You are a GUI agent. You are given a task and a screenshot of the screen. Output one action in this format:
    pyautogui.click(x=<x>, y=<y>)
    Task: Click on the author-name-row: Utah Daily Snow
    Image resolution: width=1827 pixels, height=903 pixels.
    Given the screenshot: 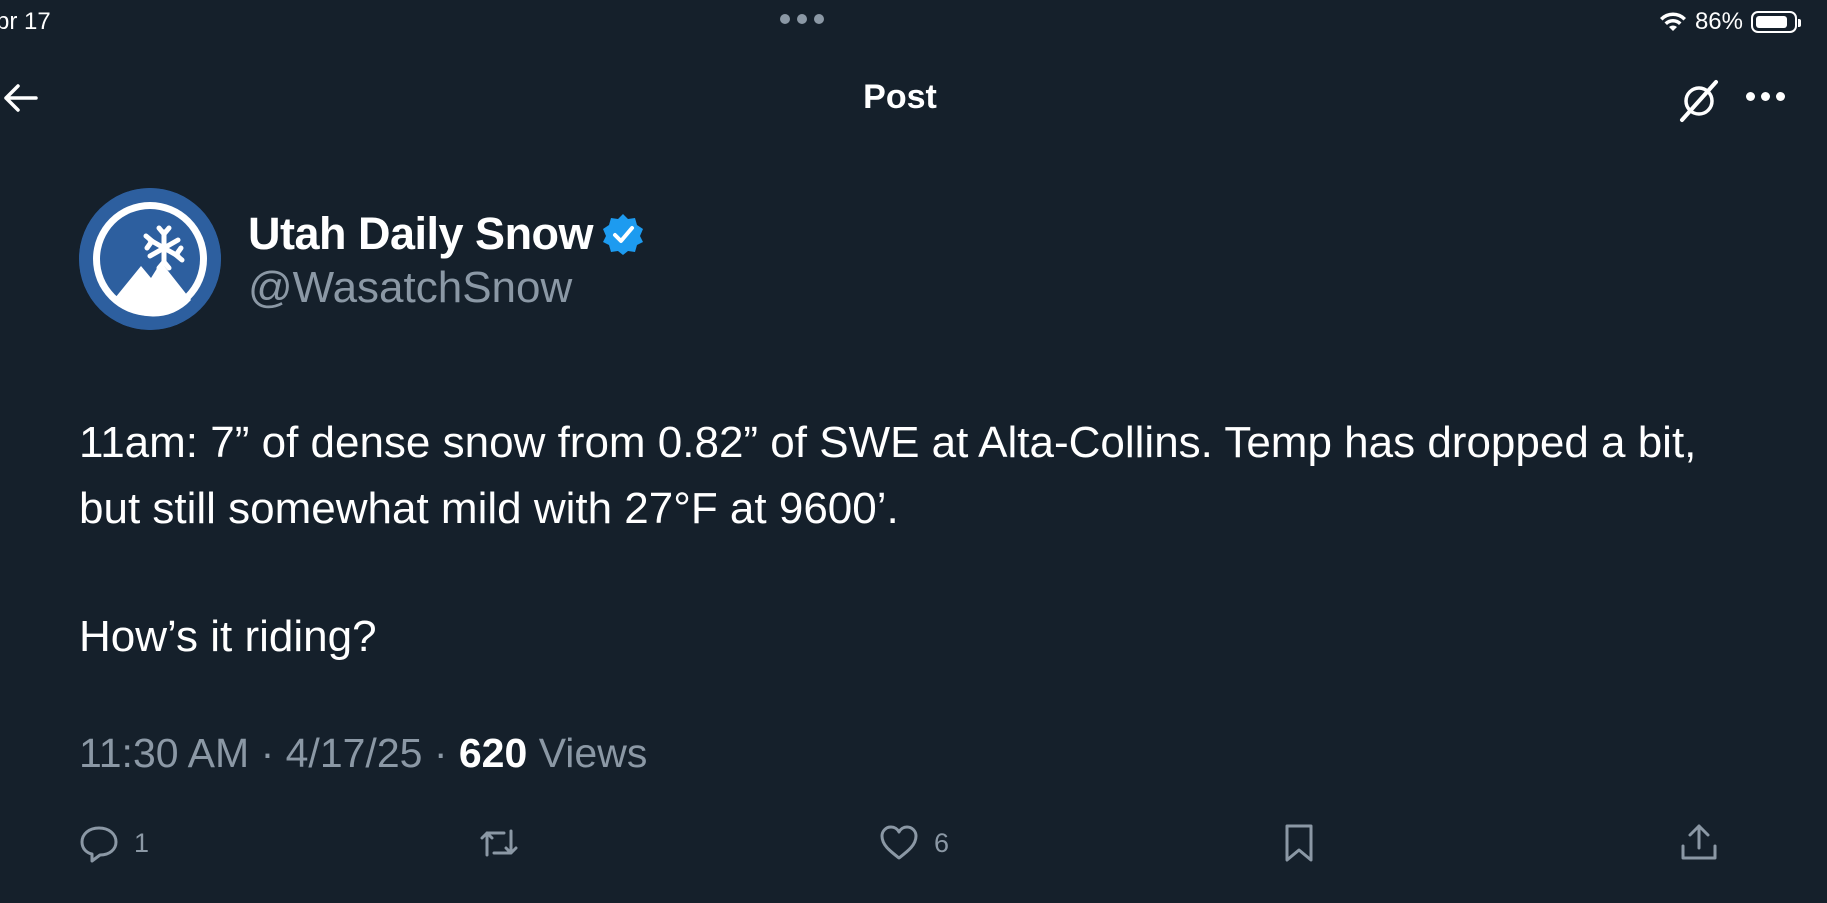 What is the action you would take?
    pyautogui.click(x=446, y=234)
    